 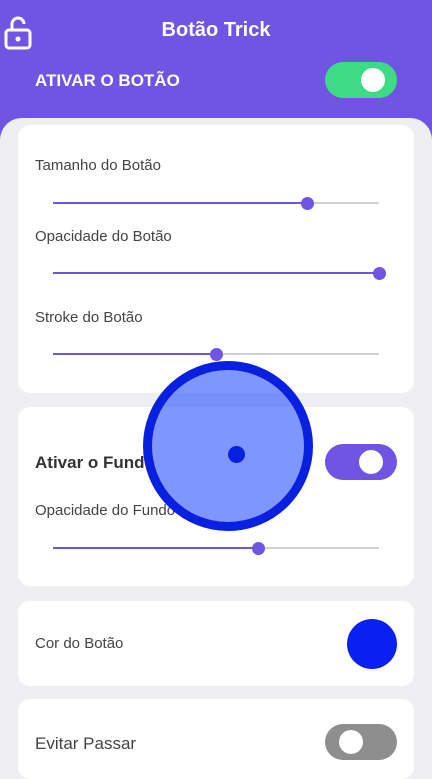 I want to click on floating-button-center-dot, so click(x=236, y=454).